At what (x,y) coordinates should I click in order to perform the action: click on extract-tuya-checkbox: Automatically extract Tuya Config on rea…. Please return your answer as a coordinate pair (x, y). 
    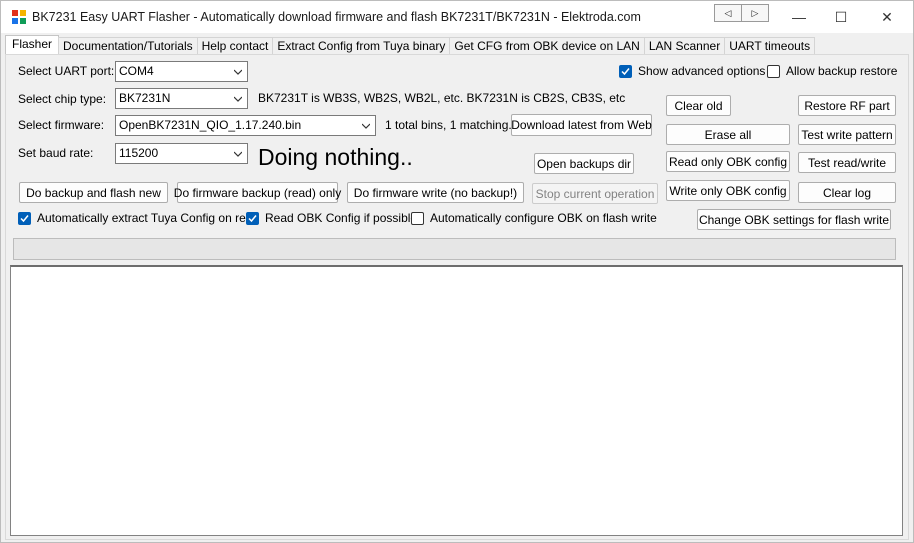
    Looking at the image, I should click on (138, 218).